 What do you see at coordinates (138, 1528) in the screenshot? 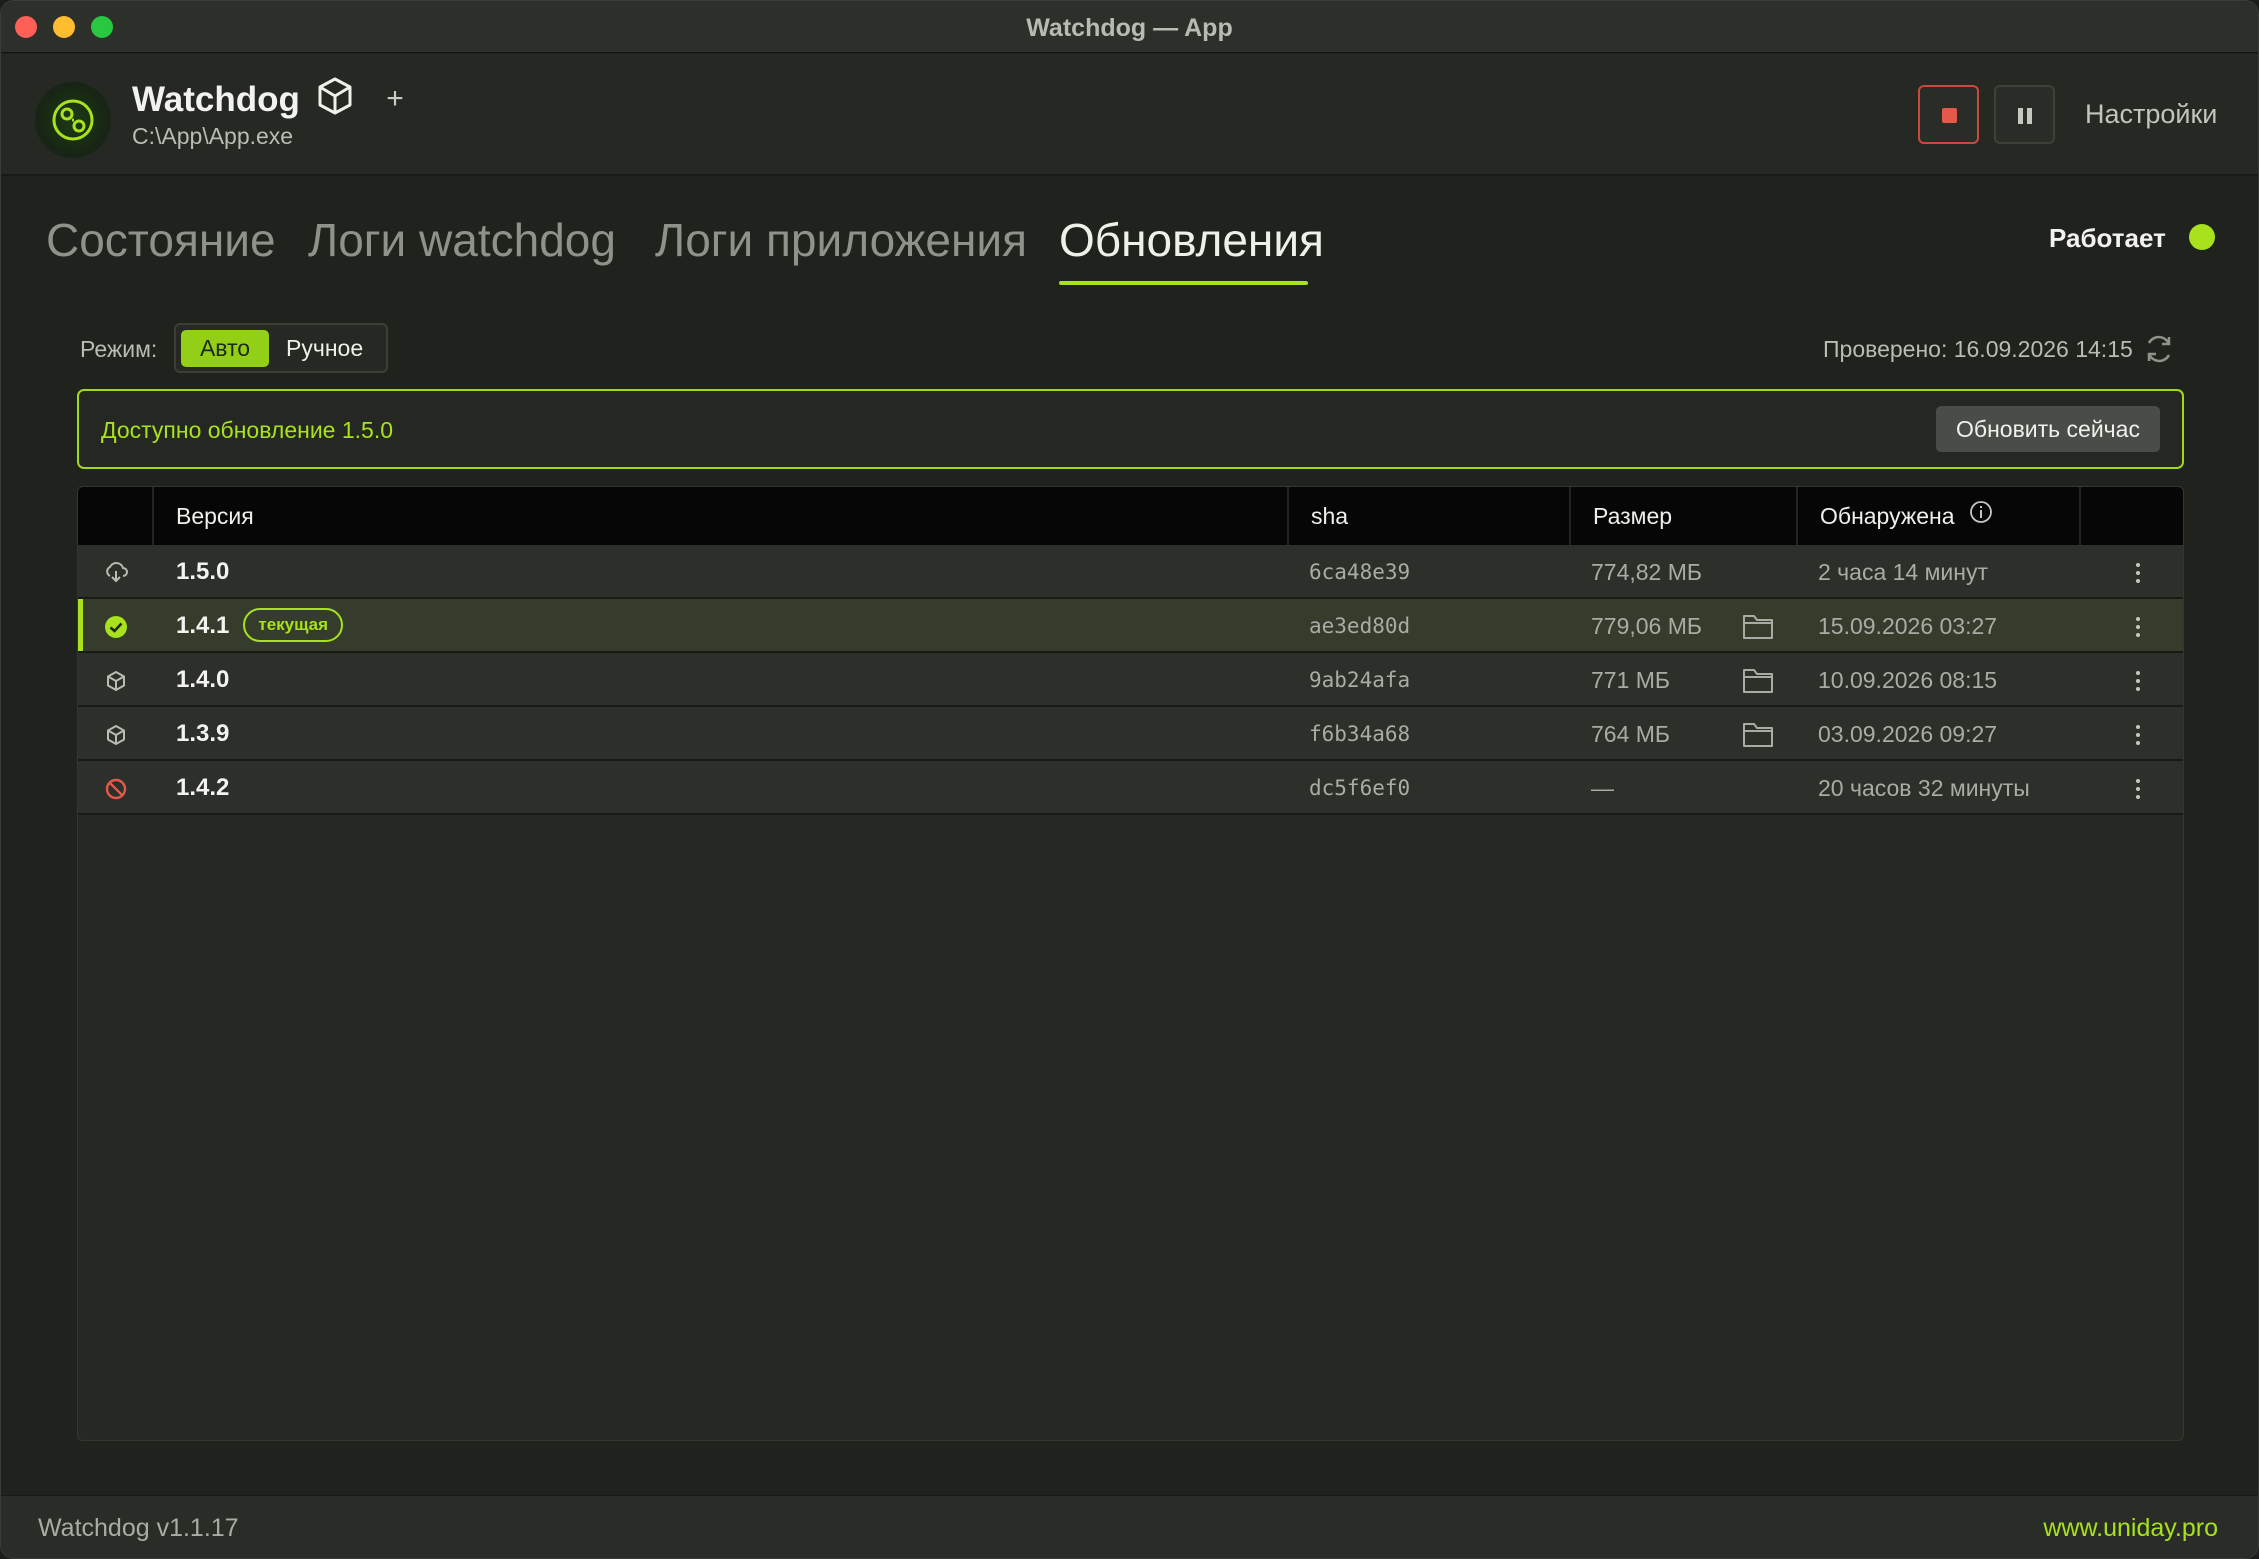
I see `app-version: Watchdog v1.1.17` at bounding box center [138, 1528].